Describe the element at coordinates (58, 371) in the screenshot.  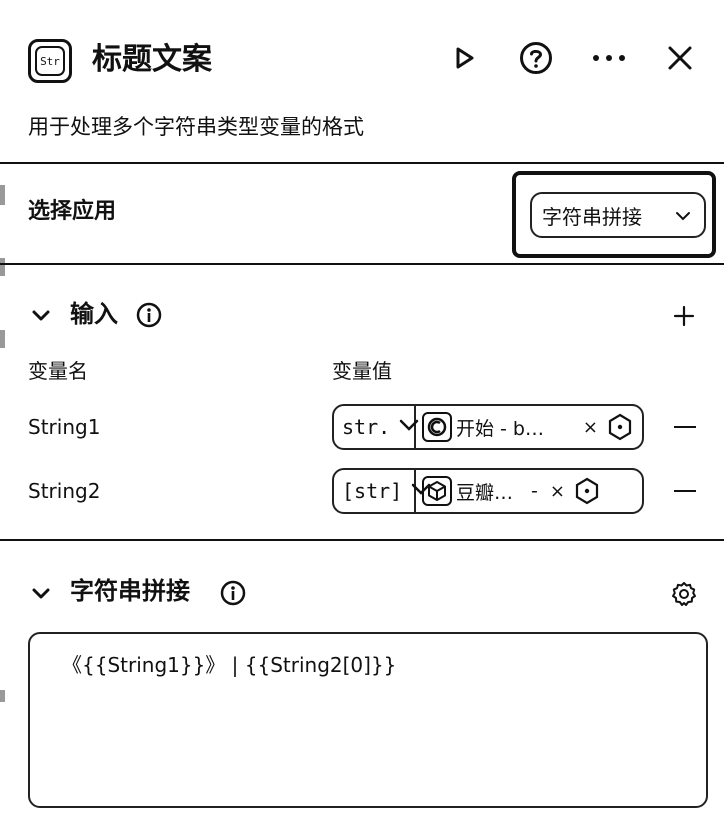
I see `variable-name-column-header: 变量名` at that location.